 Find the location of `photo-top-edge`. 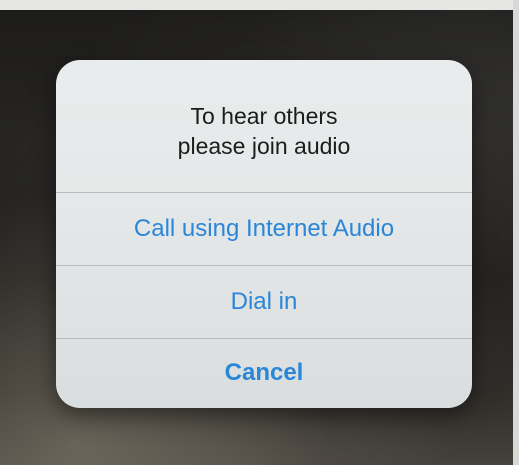

photo-top-edge is located at coordinates (259, 5).